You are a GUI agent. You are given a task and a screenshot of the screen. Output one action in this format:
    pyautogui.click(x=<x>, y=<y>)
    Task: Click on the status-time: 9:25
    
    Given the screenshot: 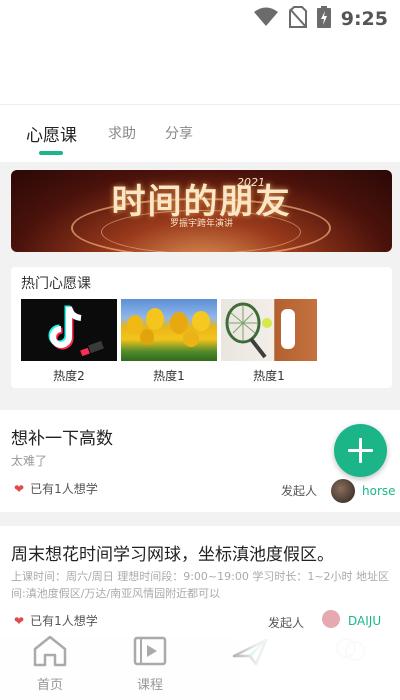 What is the action you would take?
    pyautogui.click(x=364, y=19)
    